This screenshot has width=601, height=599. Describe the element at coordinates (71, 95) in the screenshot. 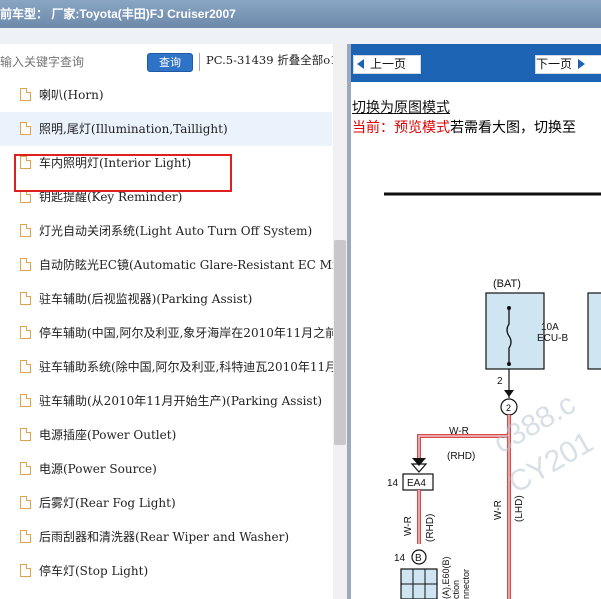

I see `tree-item-label: 喇叭(Horn)` at that location.